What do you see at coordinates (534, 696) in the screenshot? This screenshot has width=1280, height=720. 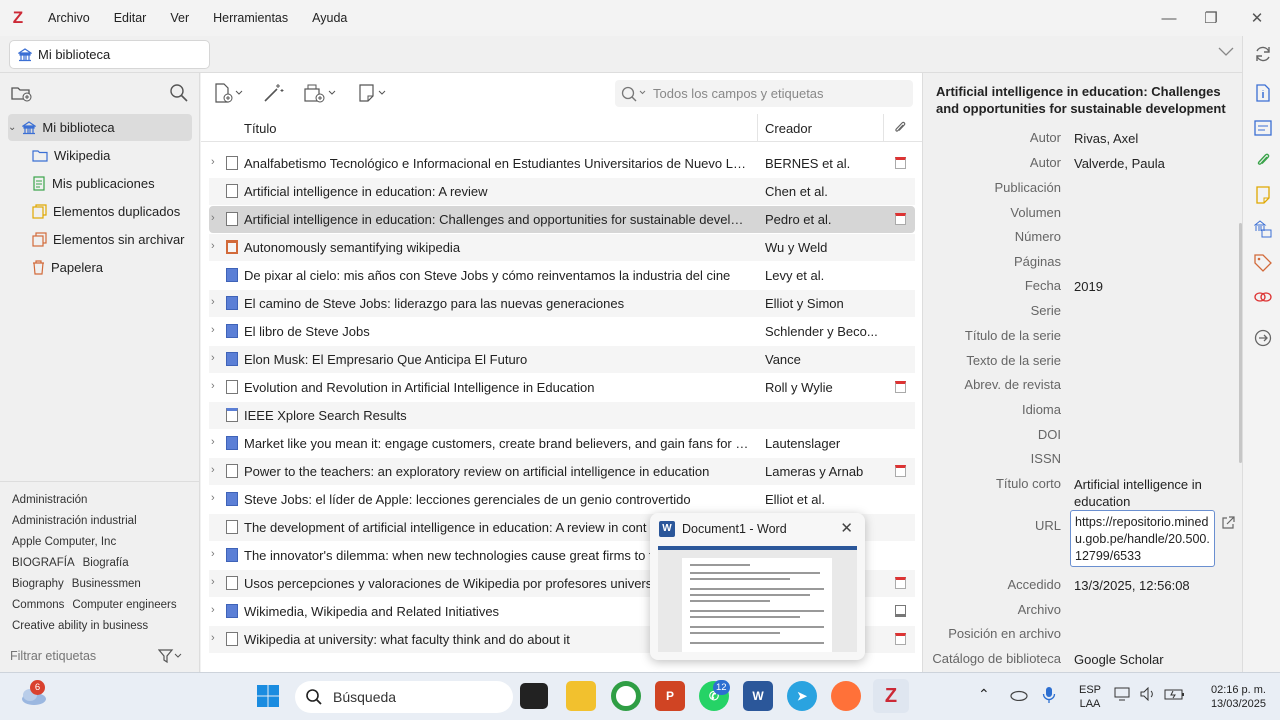 I see `task-view-icon` at bounding box center [534, 696].